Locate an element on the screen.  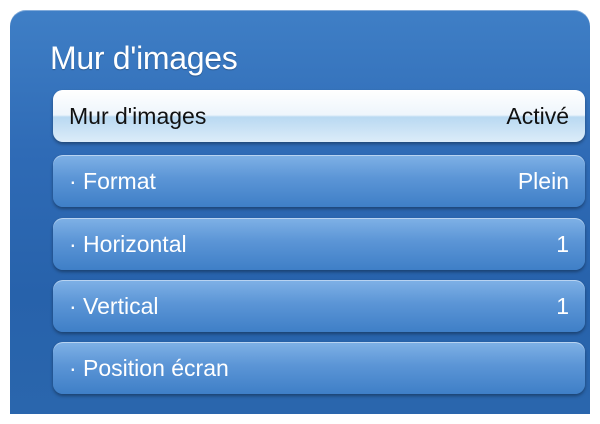
menu-item-value: Activé is located at coordinates (537, 115).